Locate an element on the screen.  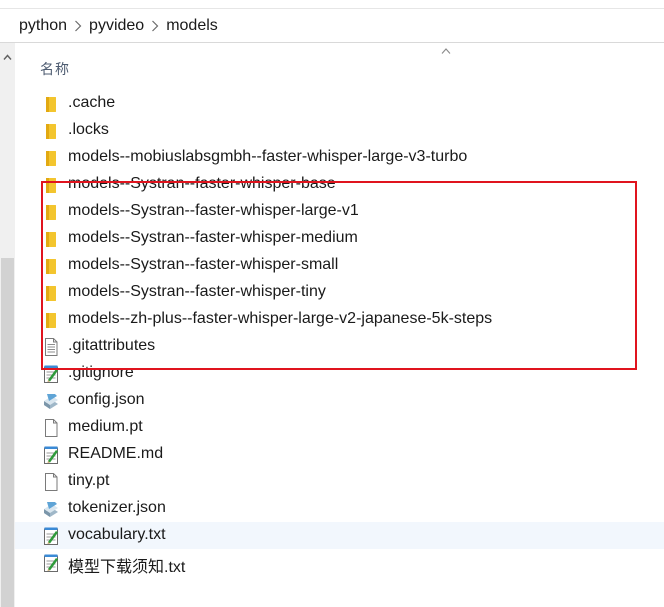
file-name: .locks is located at coordinates (88, 129).